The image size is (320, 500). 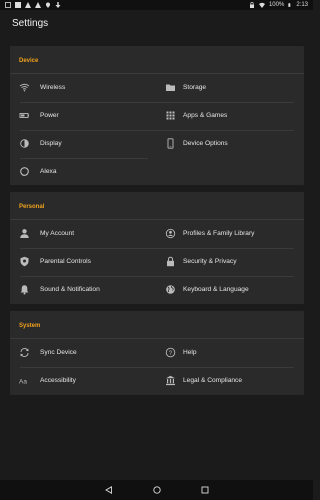 I want to click on system-row: Sync Device ? Help, so click(x=157, y=353).